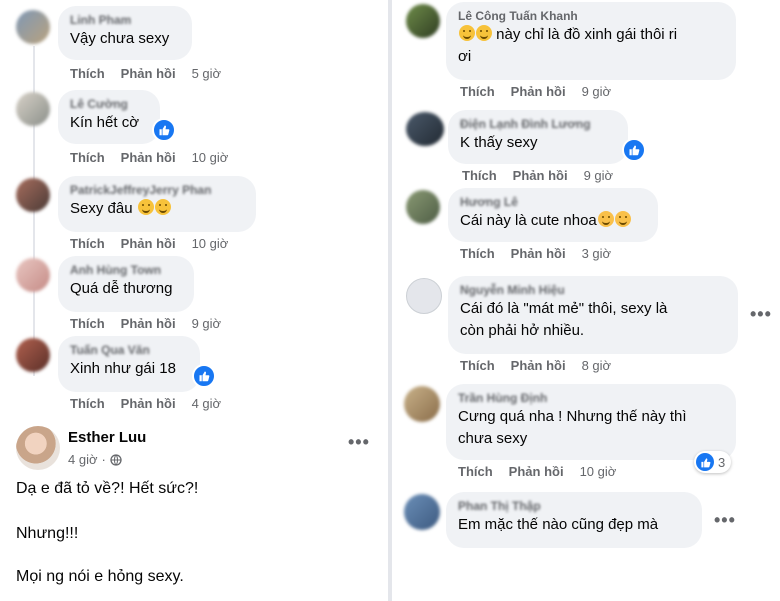 The width and height of the screenshot is (780, 601). What do you see at coordinates (100, 576) in the screenshot?
I see `post-text-line: Mọi ng nói e hỏng sexy.` at bounding box center [100, 576].